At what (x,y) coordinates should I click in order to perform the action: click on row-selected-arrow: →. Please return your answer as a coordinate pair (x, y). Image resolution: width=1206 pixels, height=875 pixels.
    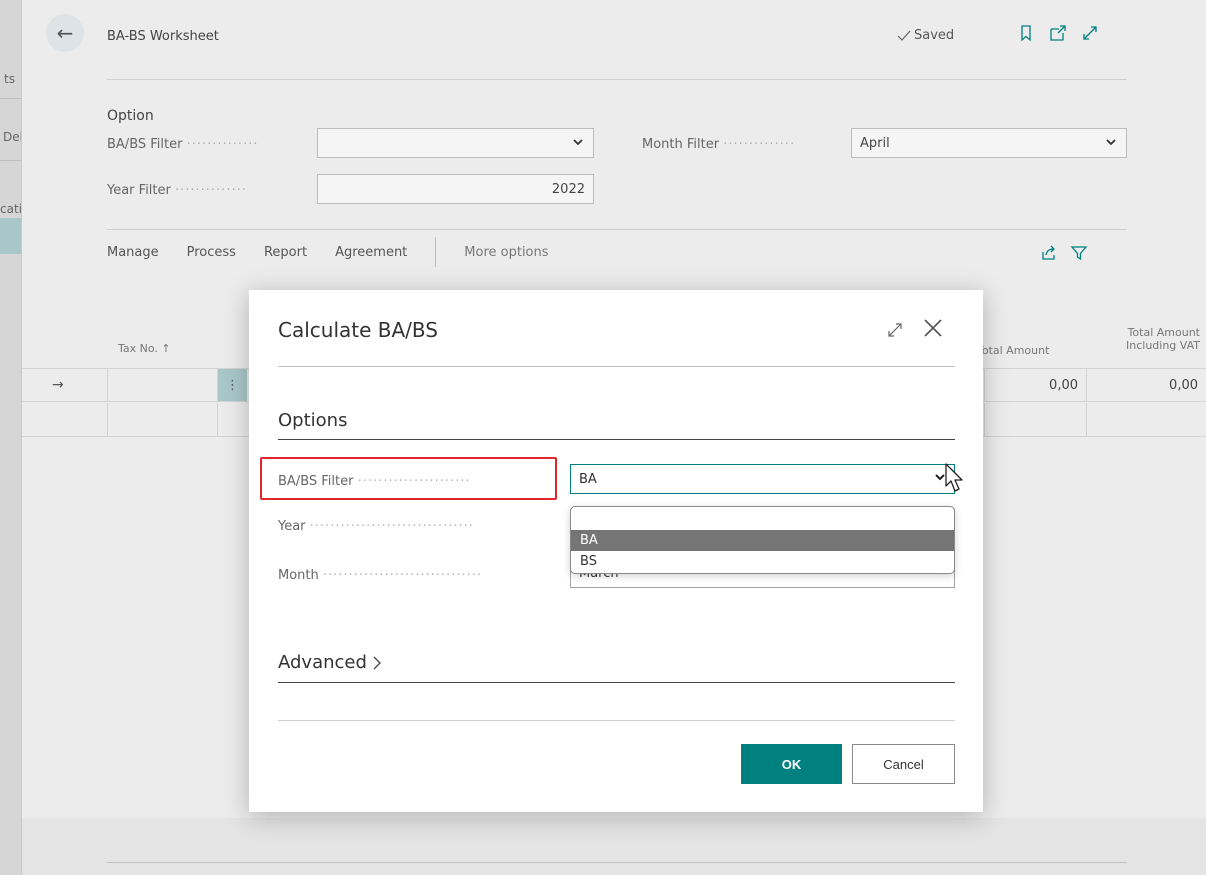
    Looking at the image, I should click on (58, 385).